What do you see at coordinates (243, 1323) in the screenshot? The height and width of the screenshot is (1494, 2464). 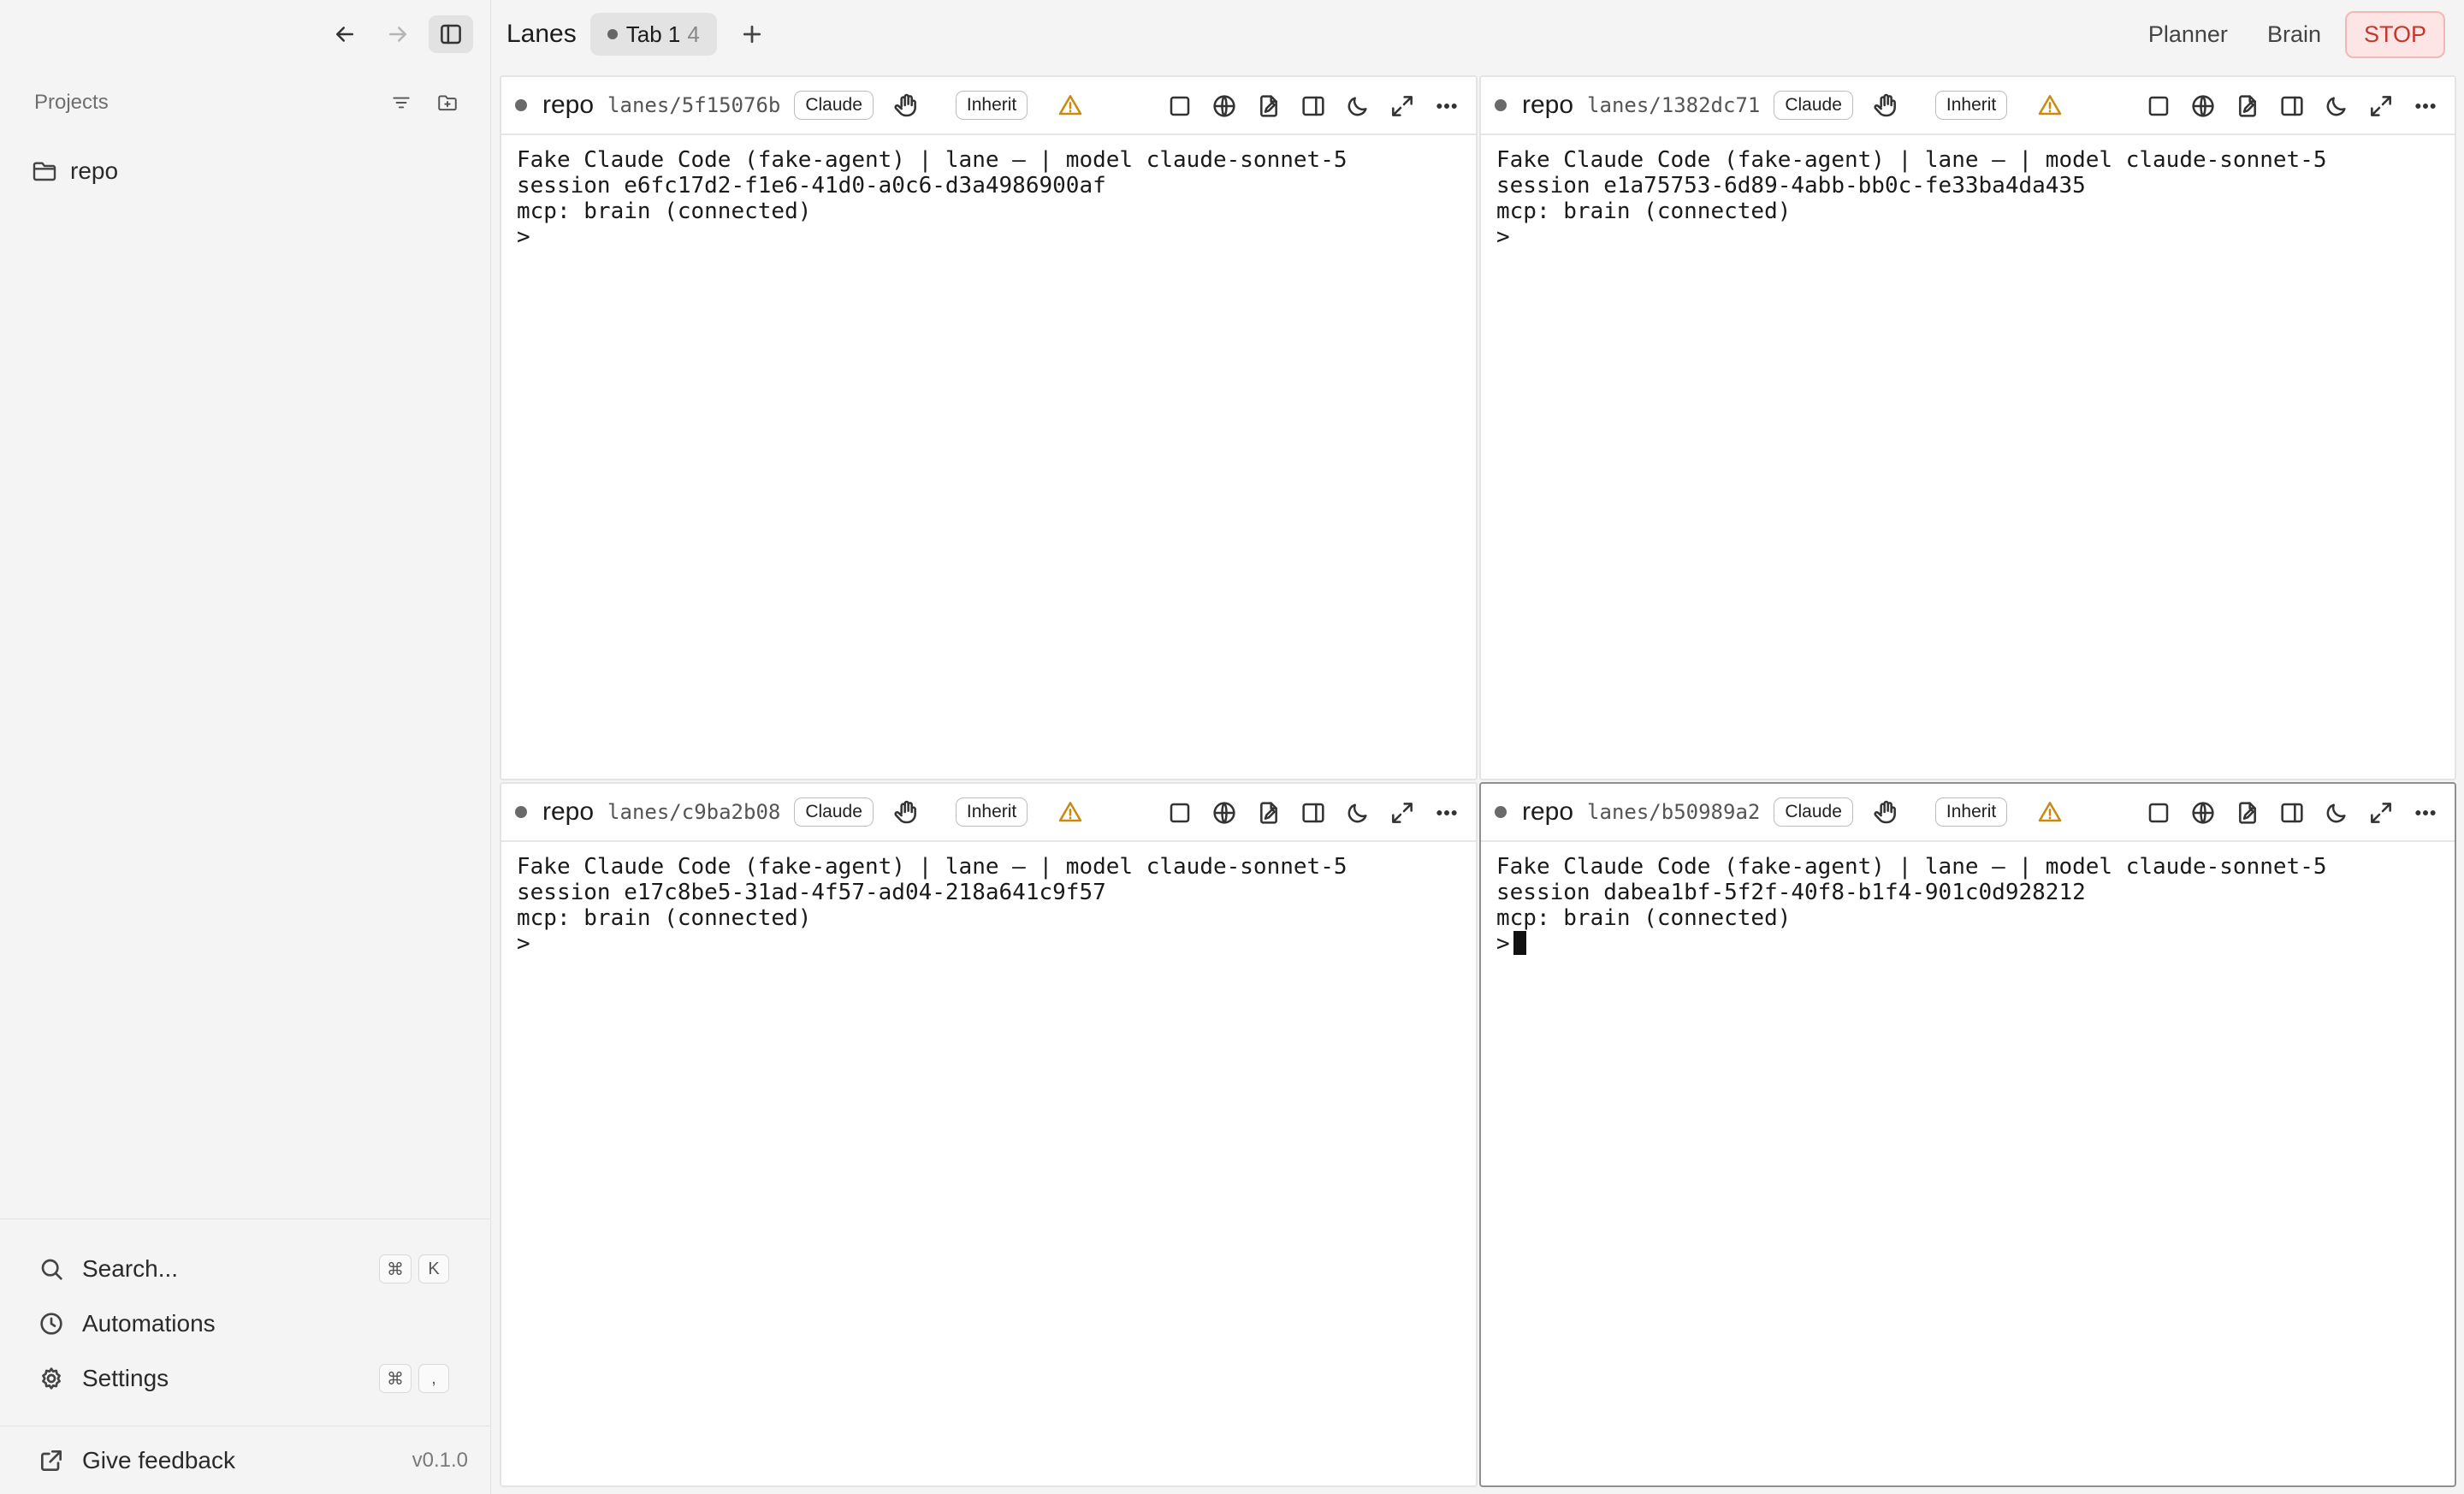 I see `automations-menu-item: Automations` at bounding box center [243, 1323].